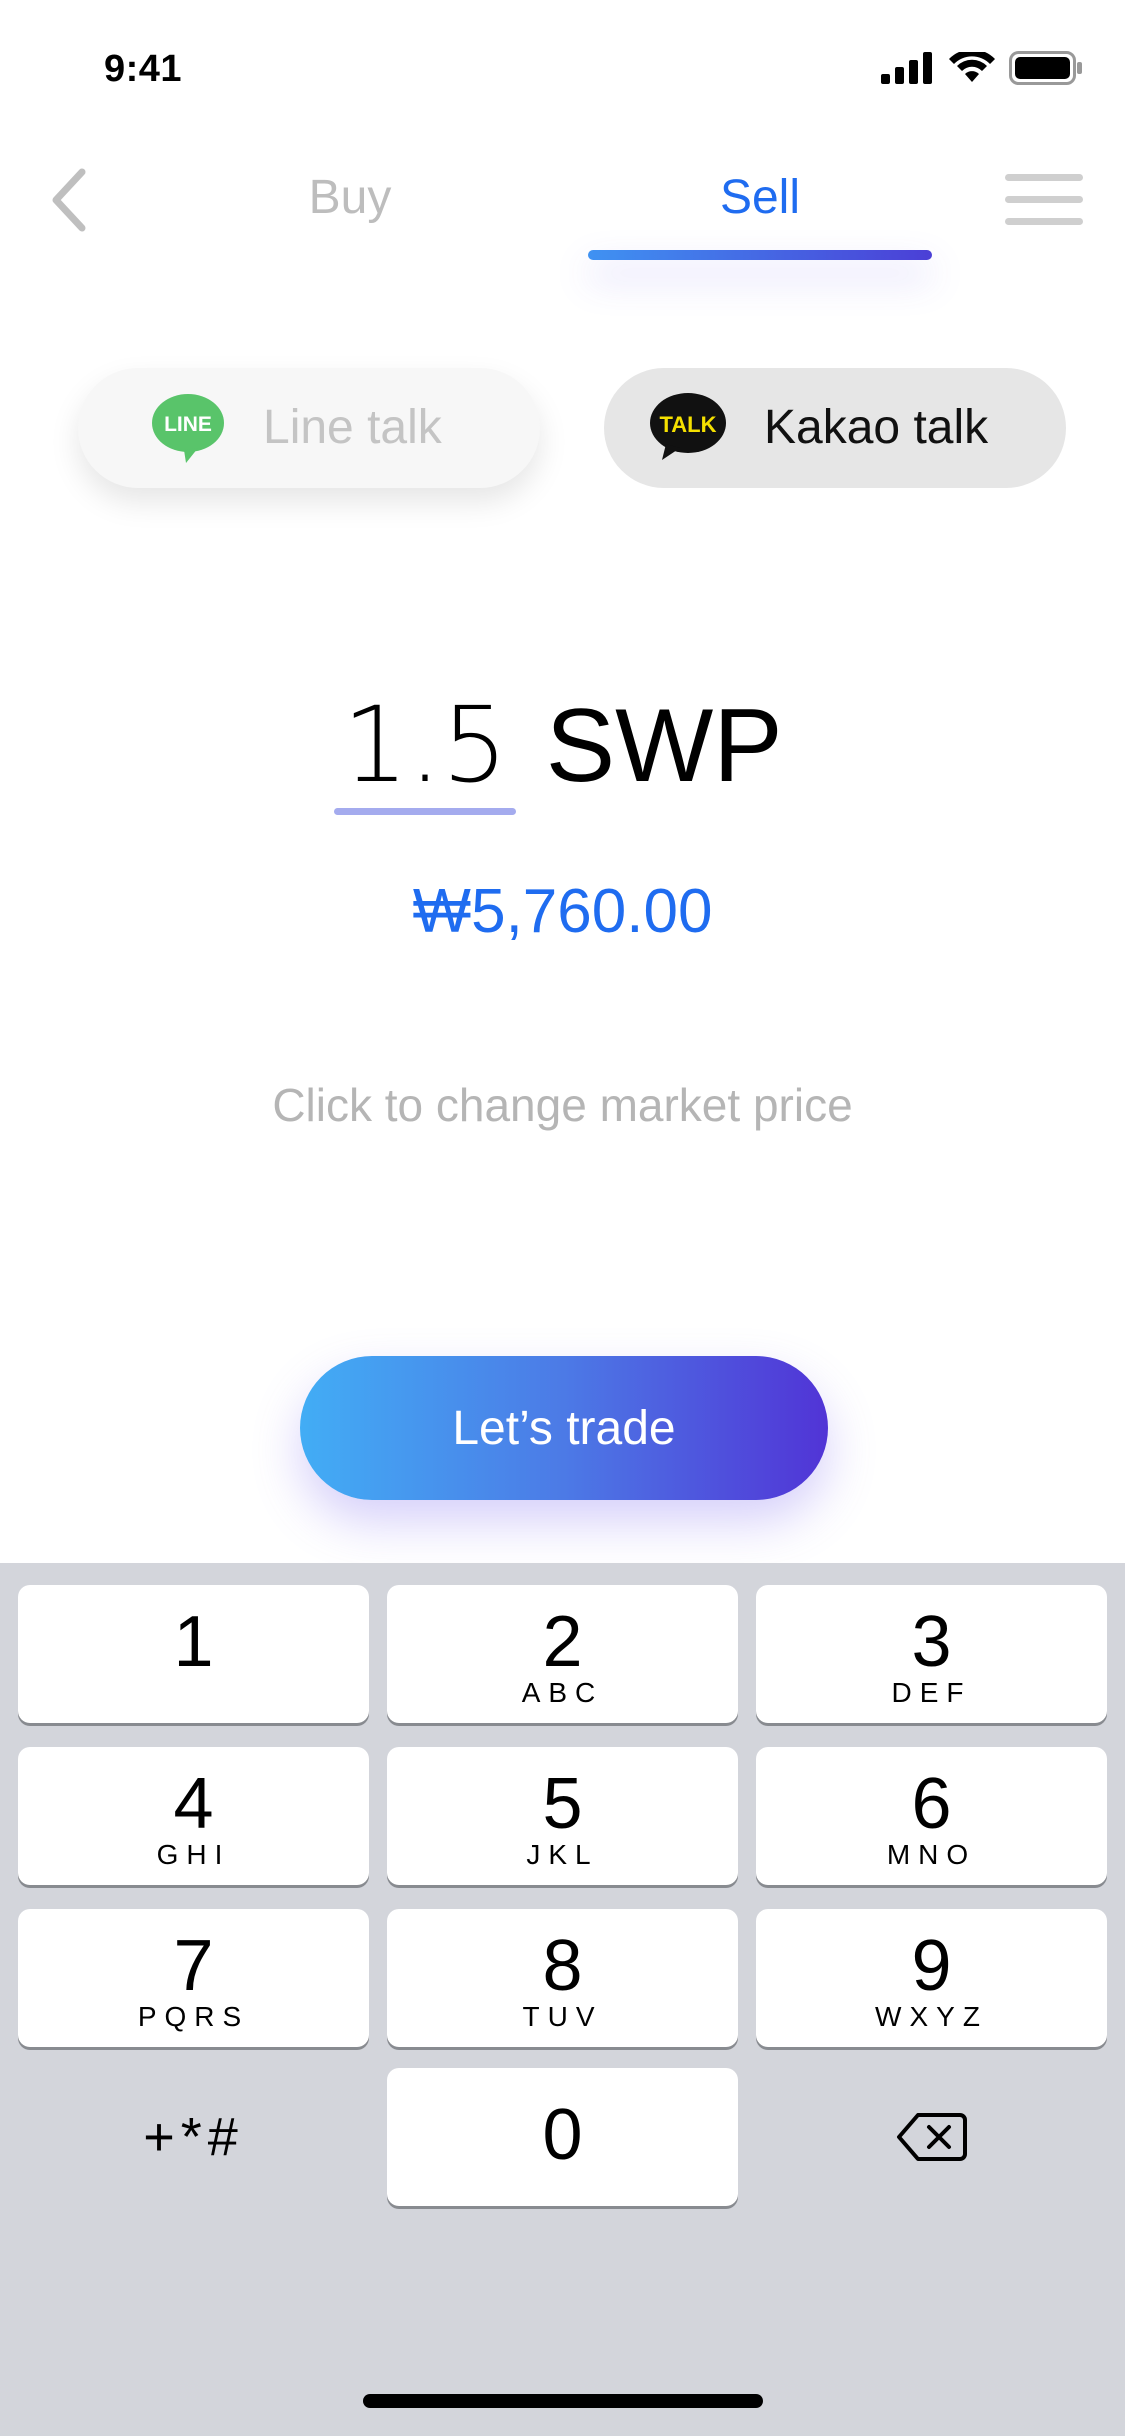 This screenshot has width=1125, height=2436. Describe the element at coordinates (562, 1105) in the screenshot. I see `change-market-price-link: Click to change market price` at that location.